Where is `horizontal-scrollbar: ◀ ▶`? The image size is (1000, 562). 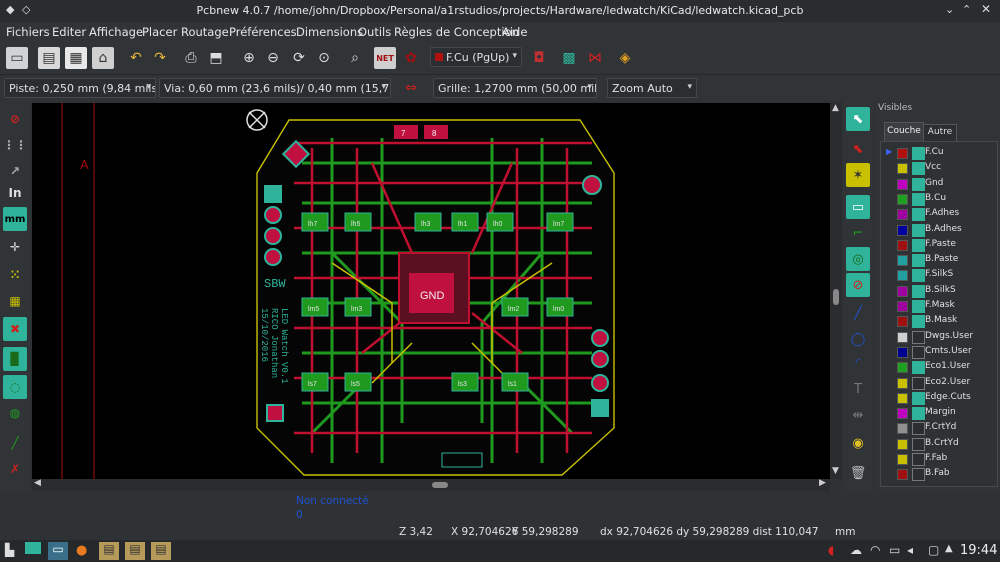
horizontal-scrollbar: ◀ ▶ is located at coordinates (431, 484).